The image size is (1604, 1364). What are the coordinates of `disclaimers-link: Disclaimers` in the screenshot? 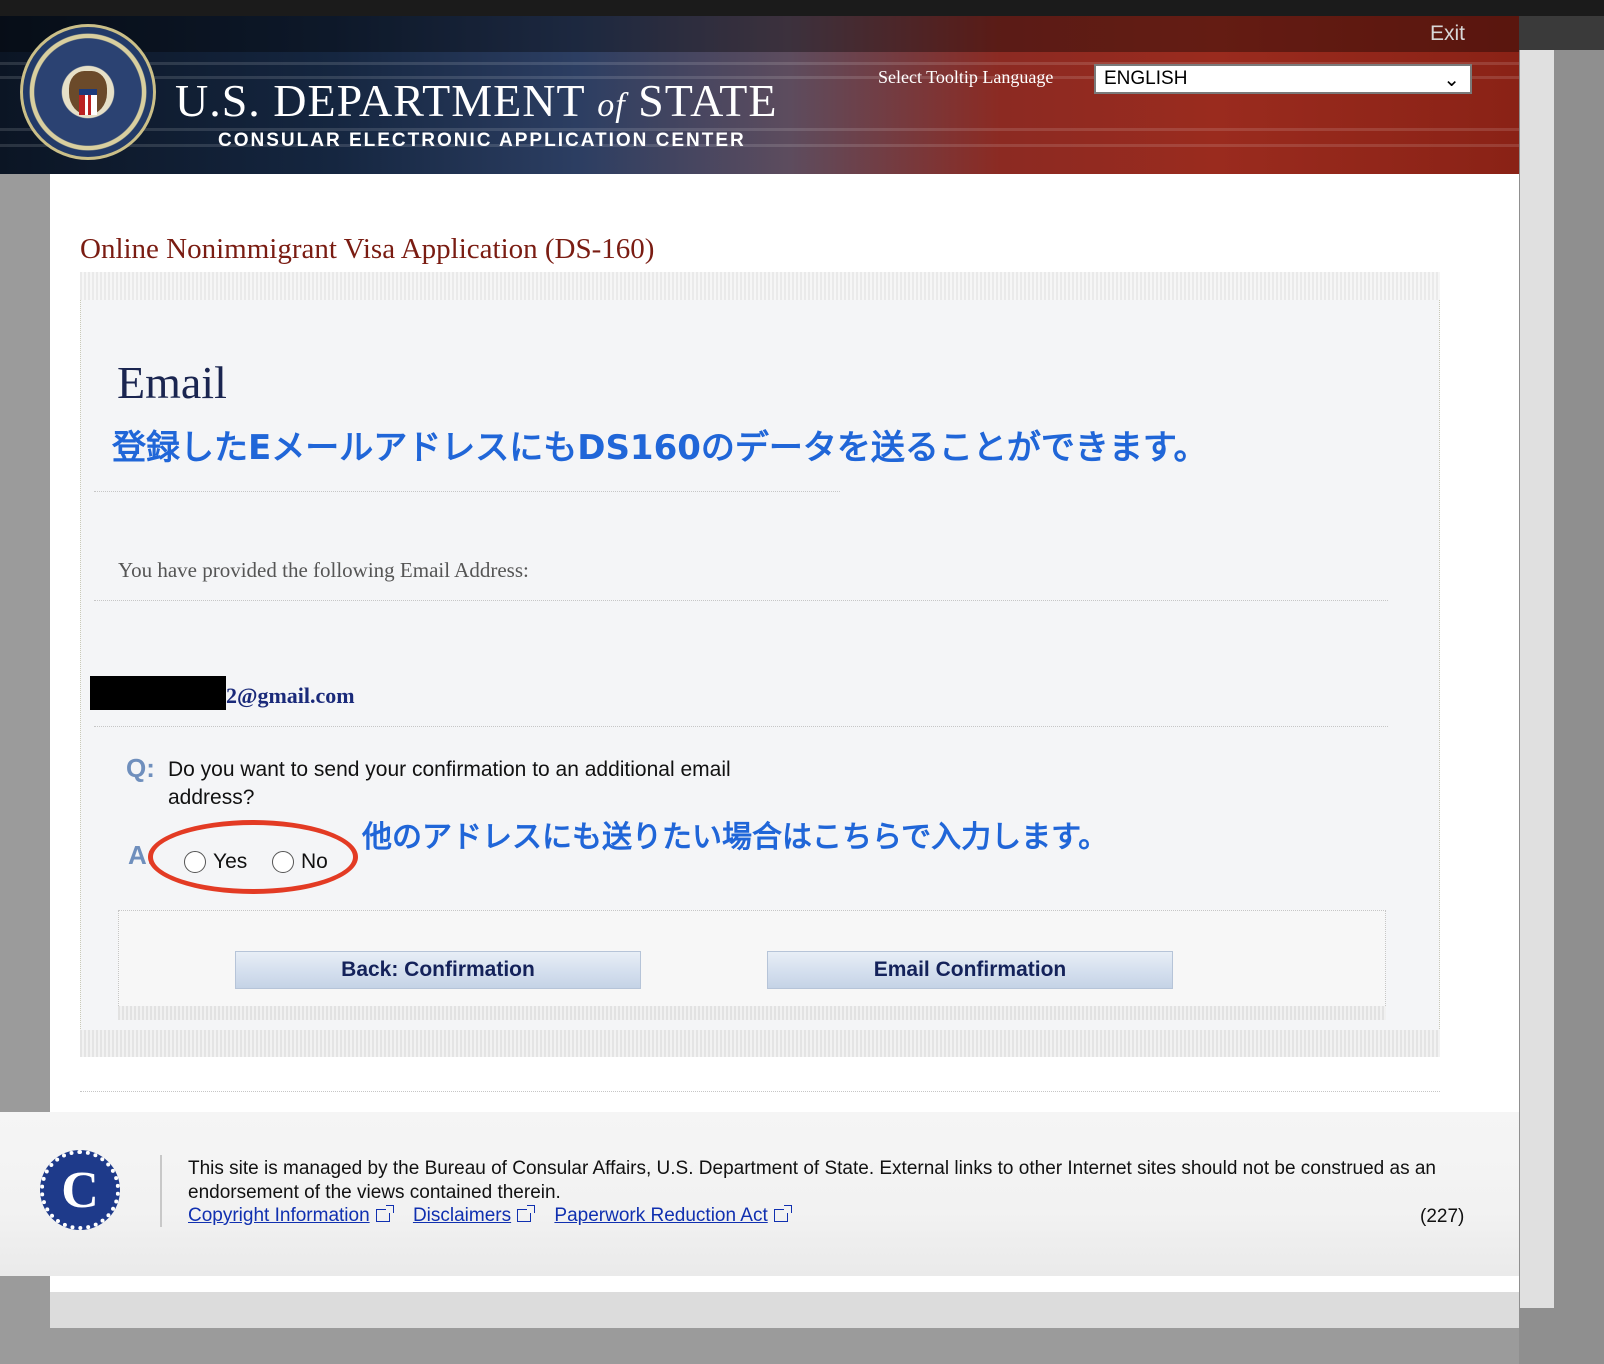 It's located at (474, 1215).